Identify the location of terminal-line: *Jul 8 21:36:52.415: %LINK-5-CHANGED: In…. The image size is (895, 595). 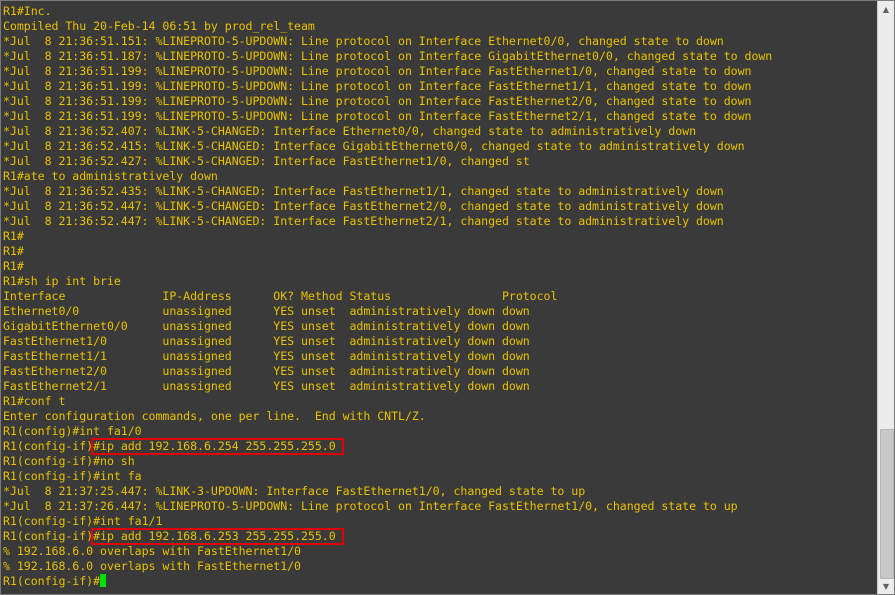
(374, 146).